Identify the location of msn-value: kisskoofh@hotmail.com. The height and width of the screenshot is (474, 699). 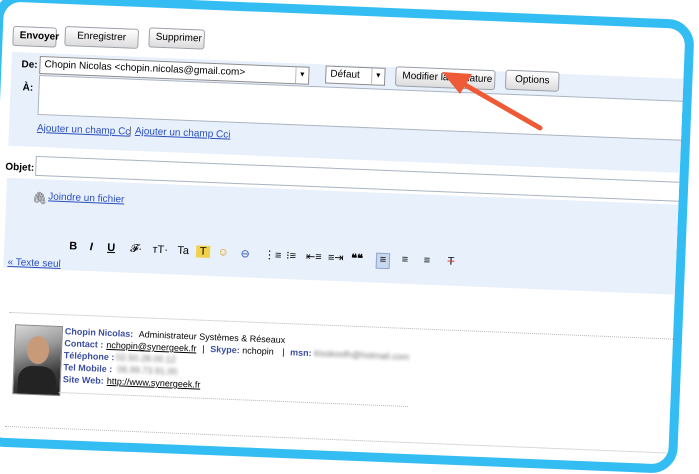
(361, 355).